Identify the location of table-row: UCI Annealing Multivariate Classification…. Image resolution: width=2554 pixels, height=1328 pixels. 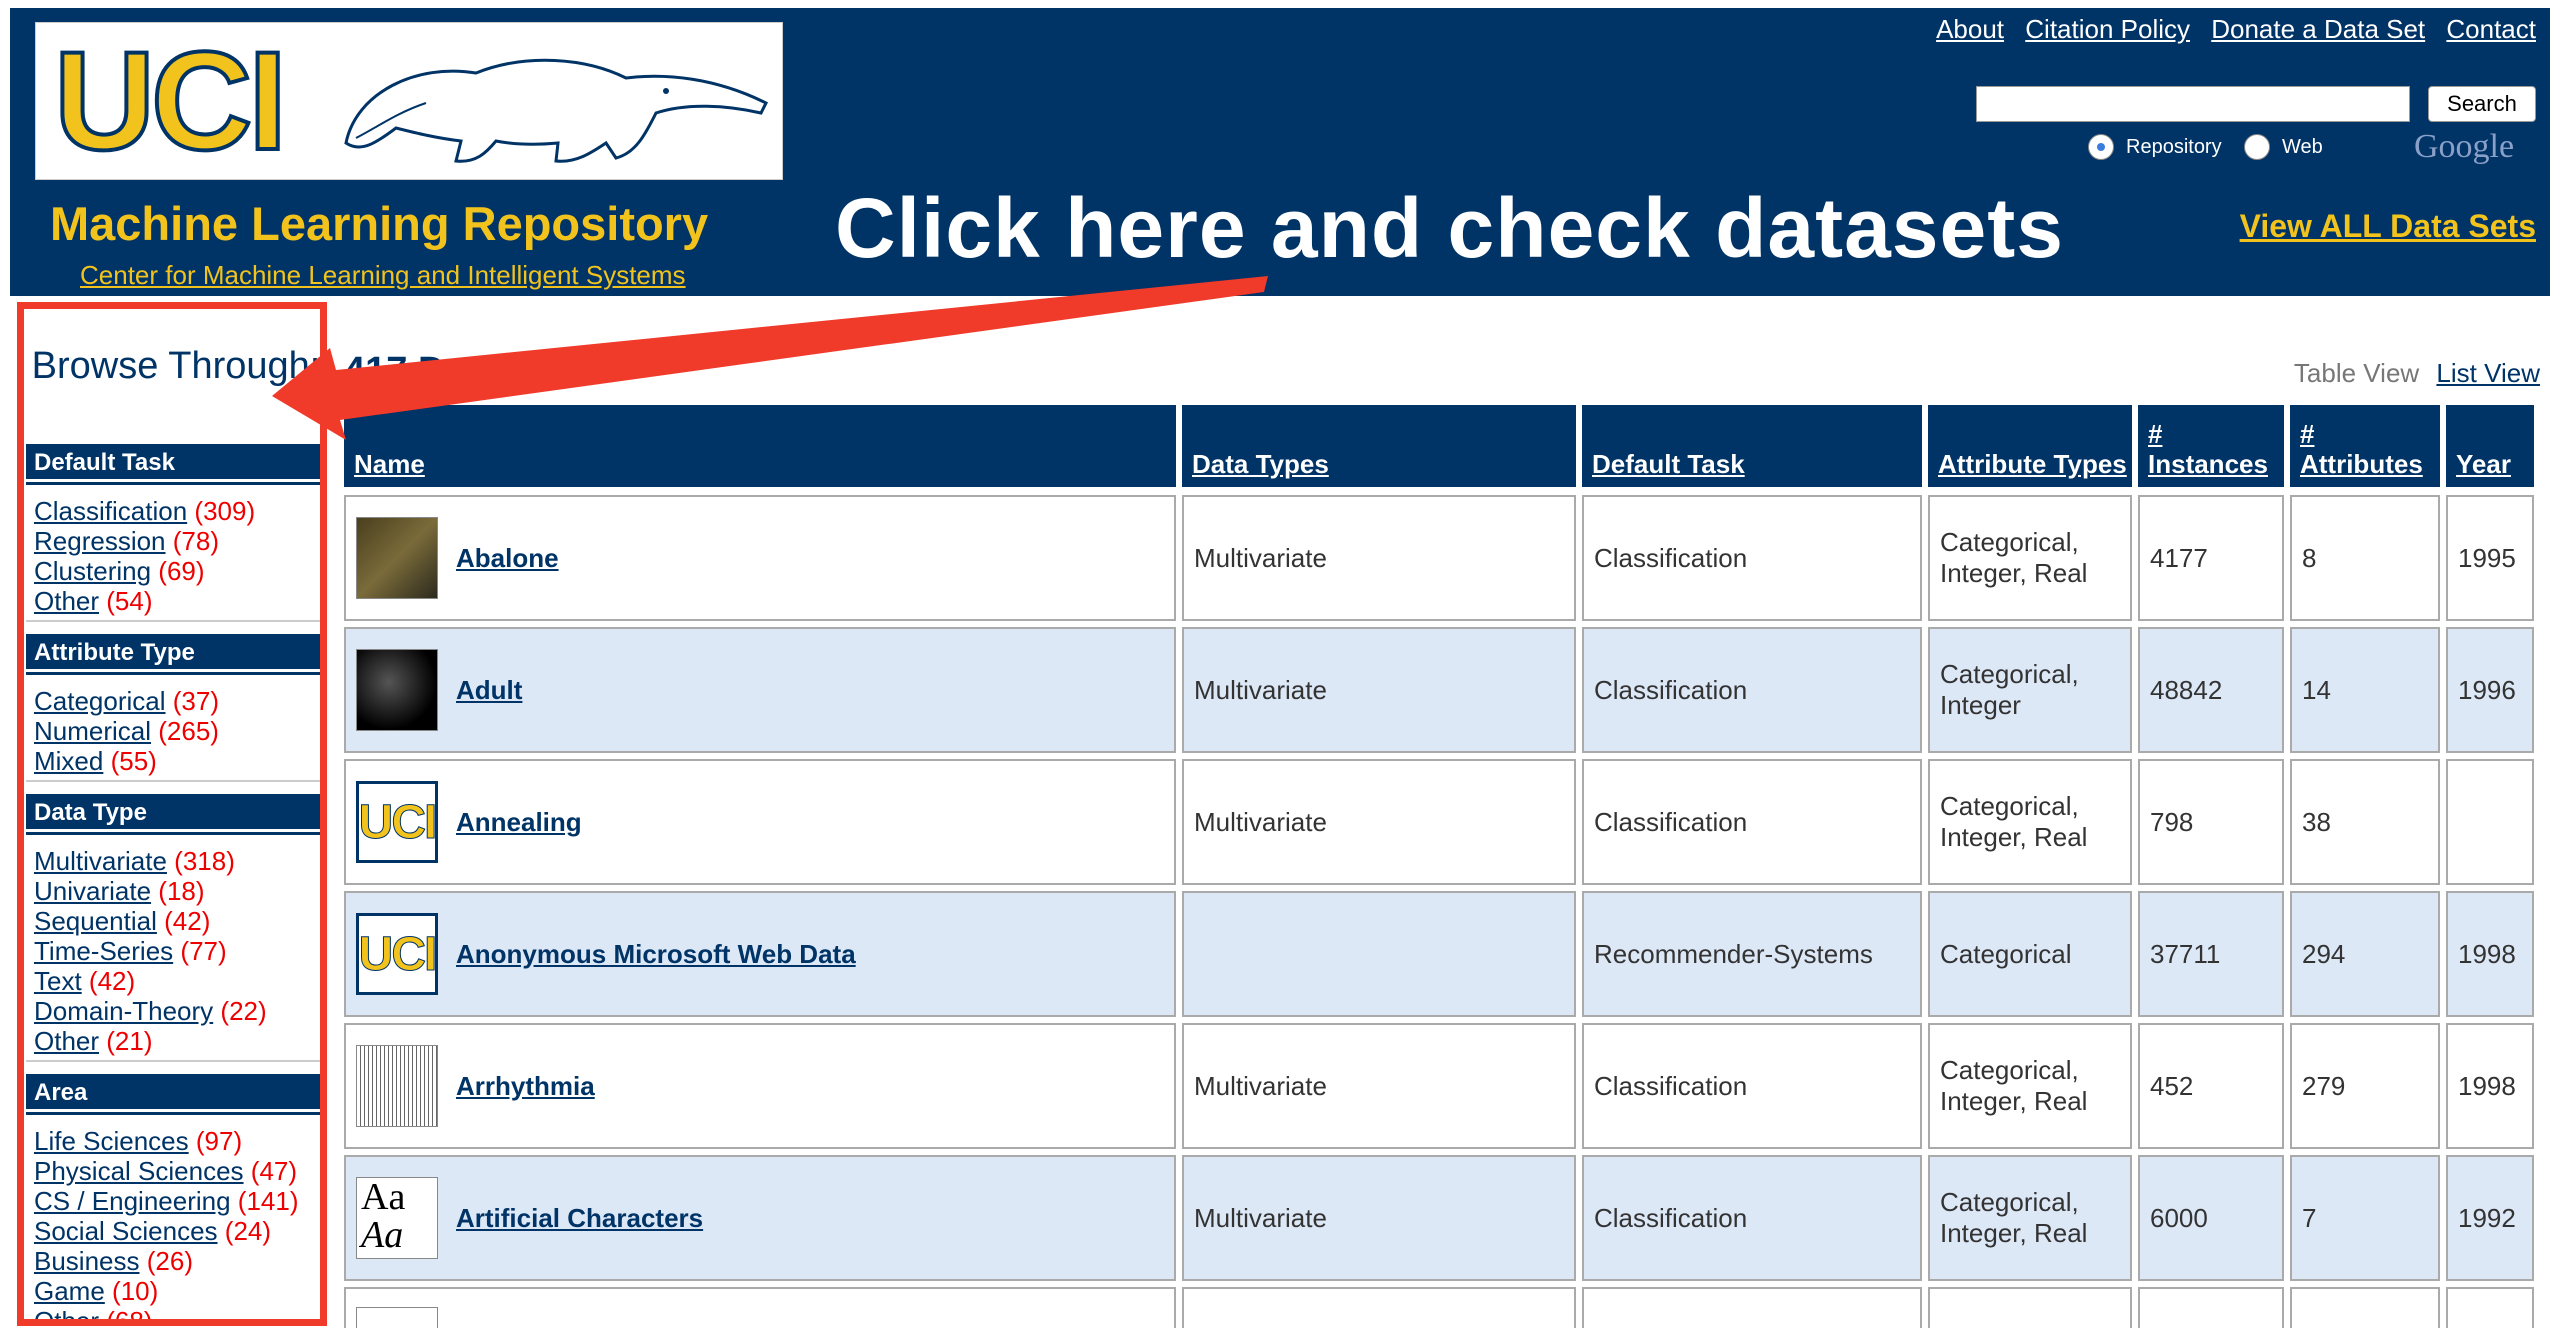
(1439, 822).